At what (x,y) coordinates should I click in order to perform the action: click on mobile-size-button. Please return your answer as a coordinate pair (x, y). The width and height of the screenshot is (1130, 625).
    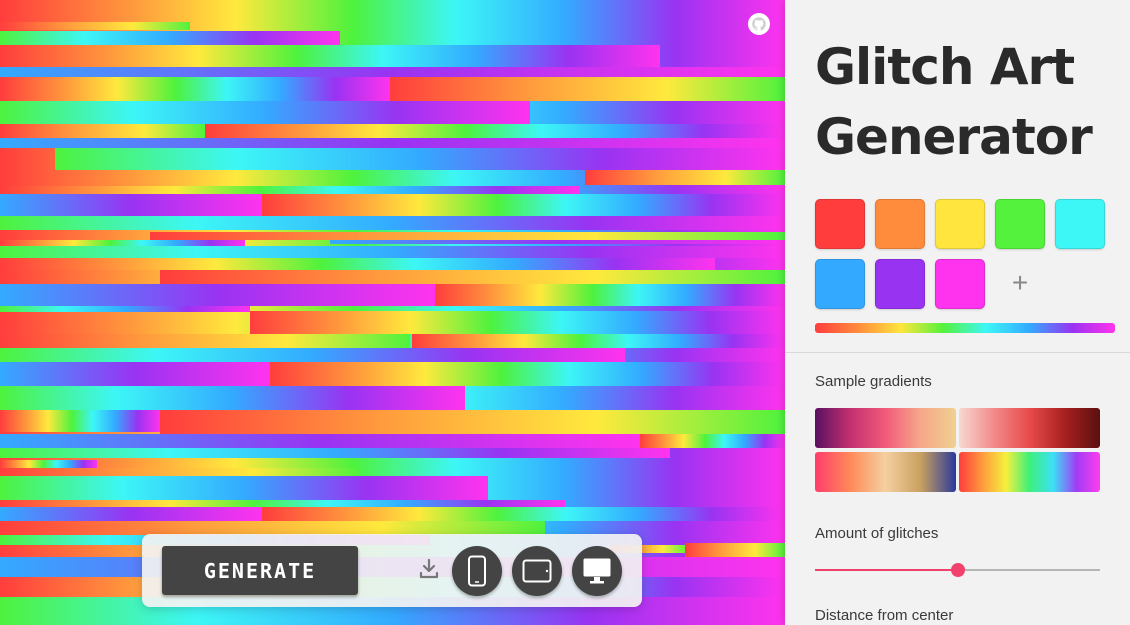
    Looking at the image, I should click on (477, 571).